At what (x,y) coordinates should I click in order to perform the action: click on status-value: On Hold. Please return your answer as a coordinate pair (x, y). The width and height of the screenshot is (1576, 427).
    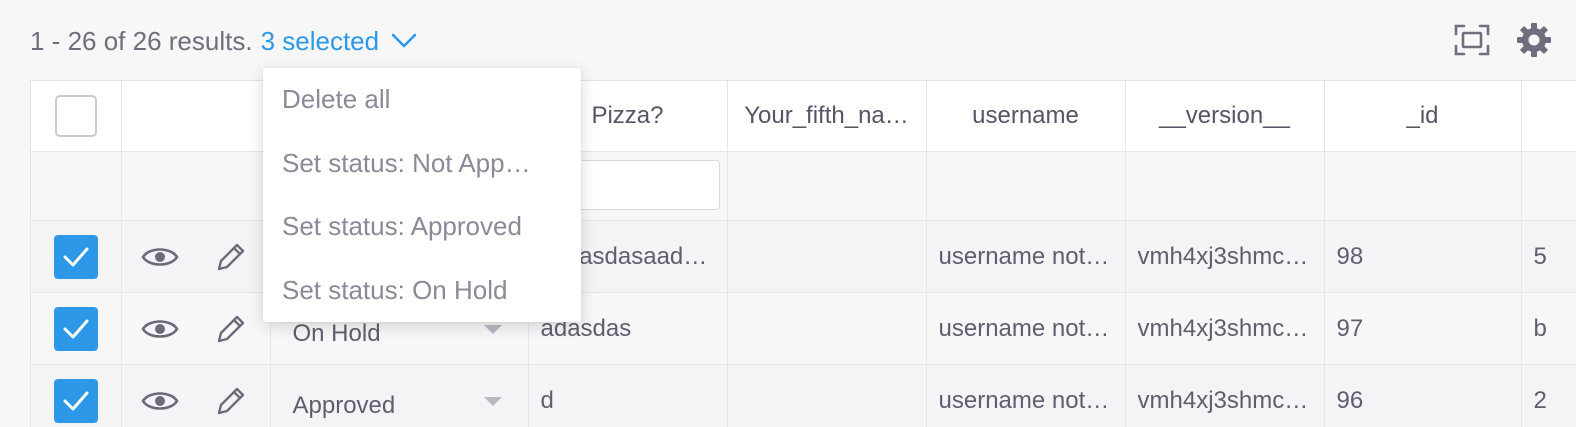
    Looking at the image, I should click on (337, 334).